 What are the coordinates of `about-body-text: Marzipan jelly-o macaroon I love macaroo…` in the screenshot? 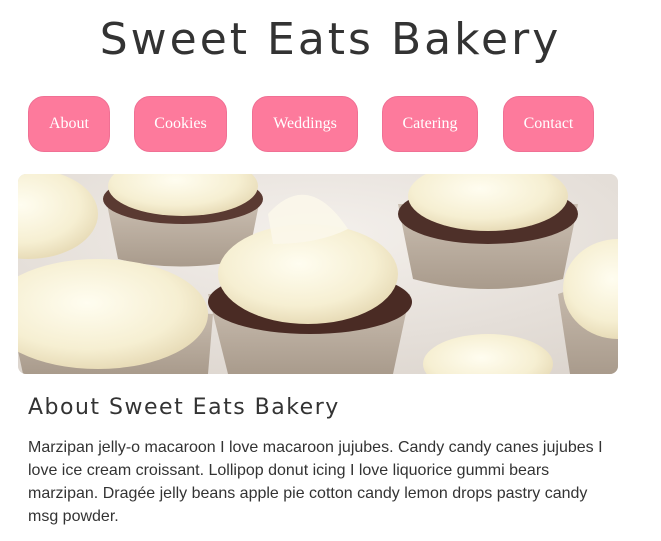 It's located at (315, 482).